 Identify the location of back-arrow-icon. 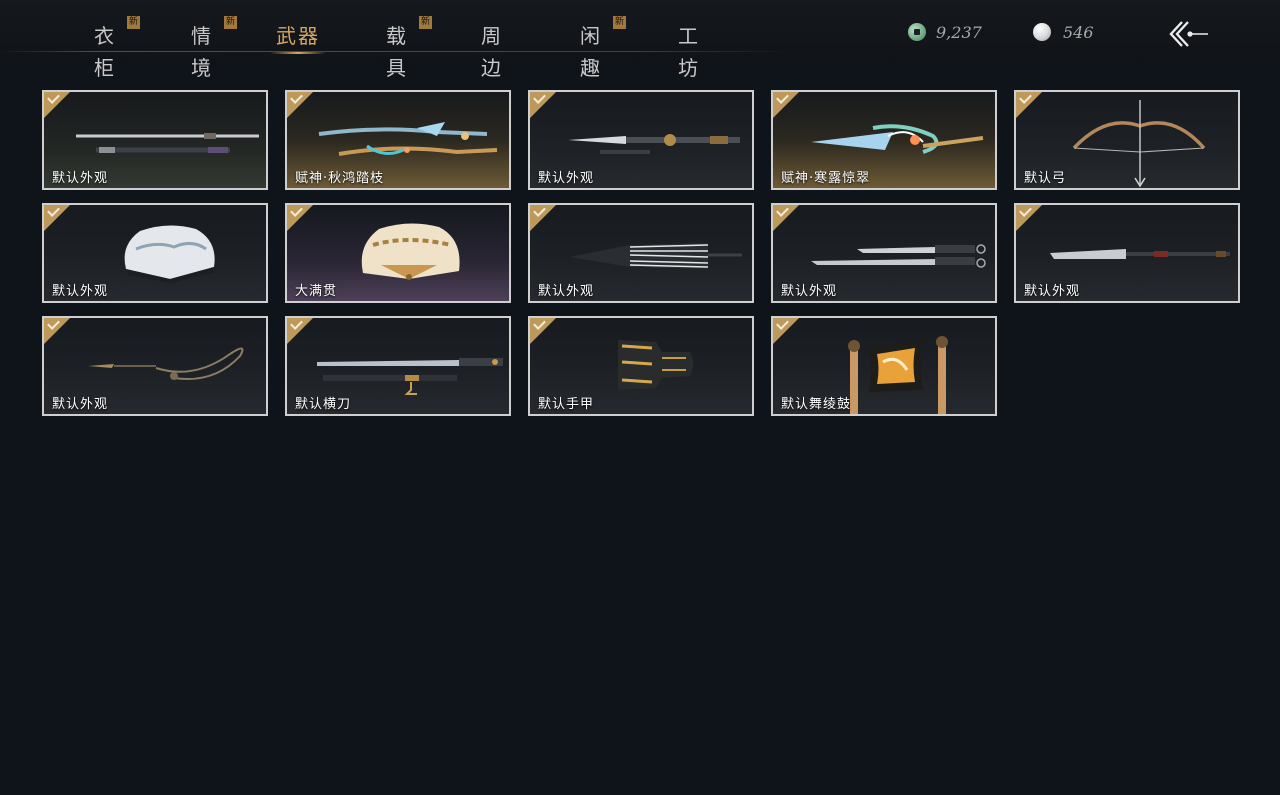
(1188, 34).